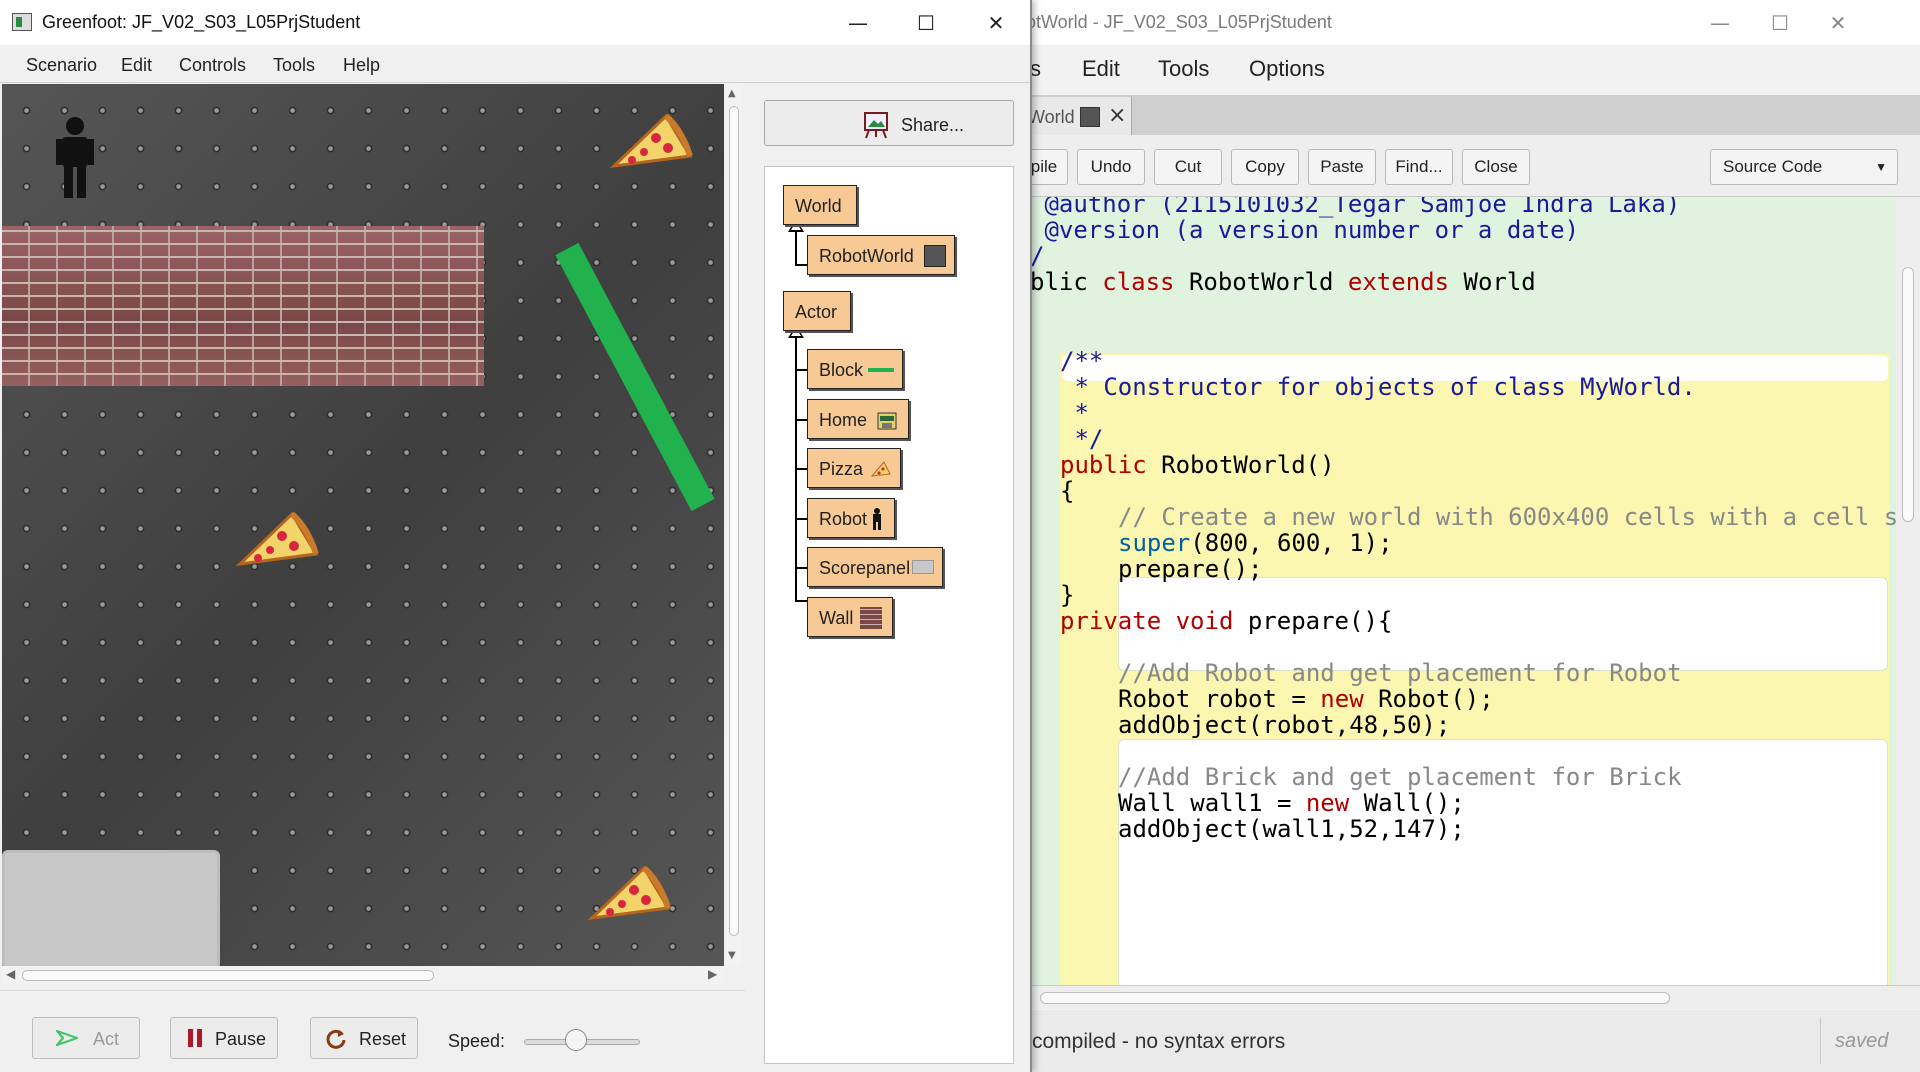 Image resolution: width=1920 pixels, height=1072 pixels. What do you see at coordinates (712, 974) in the screenshot?
I see `chevron-right-icon: ▶` at bounding box center [712, 974].